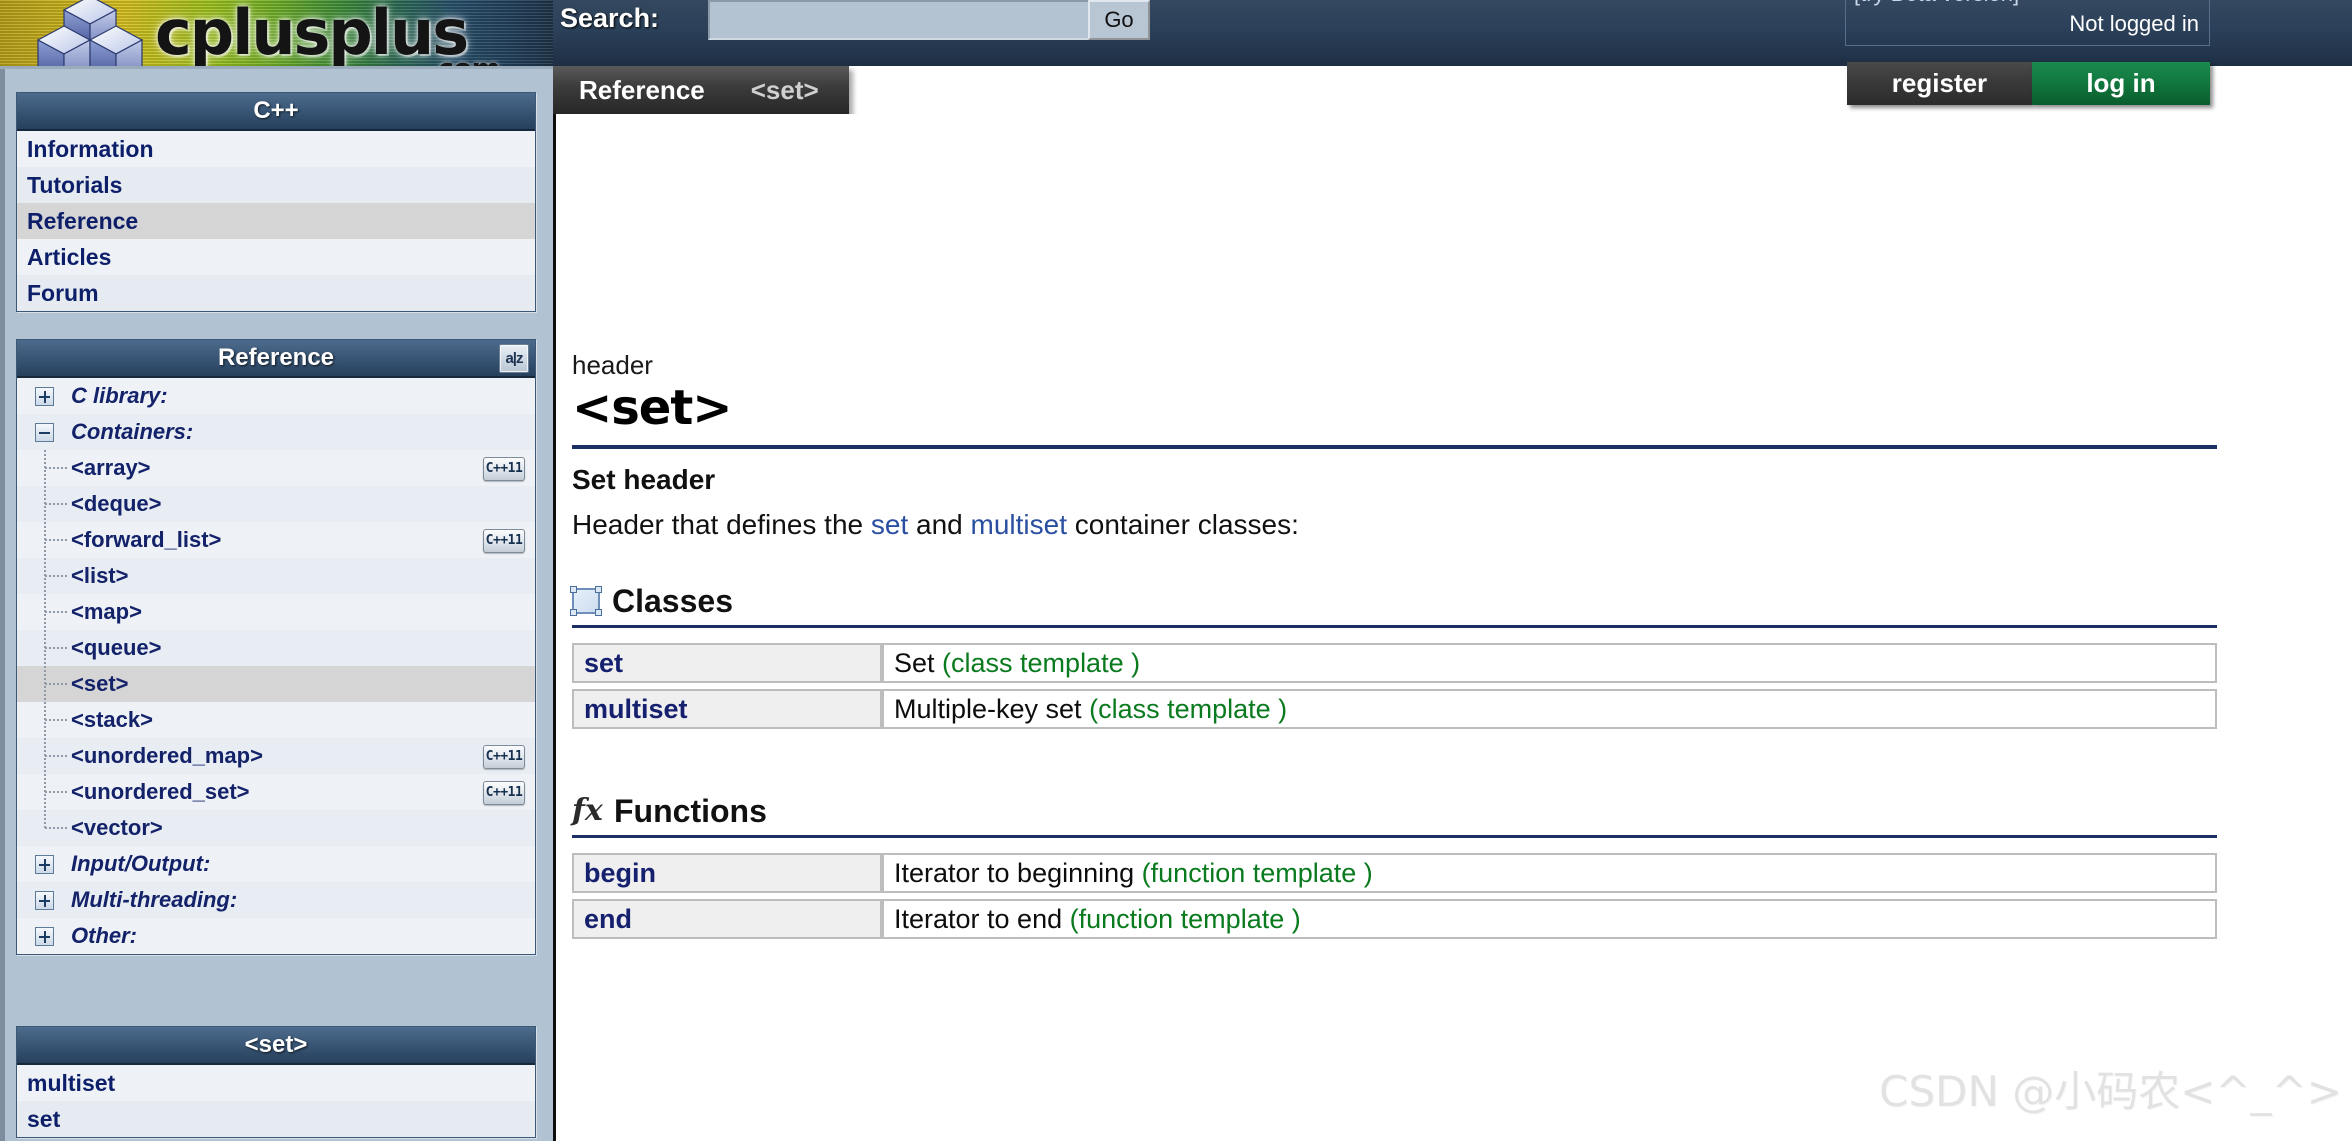  What do you see at coordinates (1019, 524) in the screenshot?
I see `link-multiset: multiset` at bounding box center [1019, 524].